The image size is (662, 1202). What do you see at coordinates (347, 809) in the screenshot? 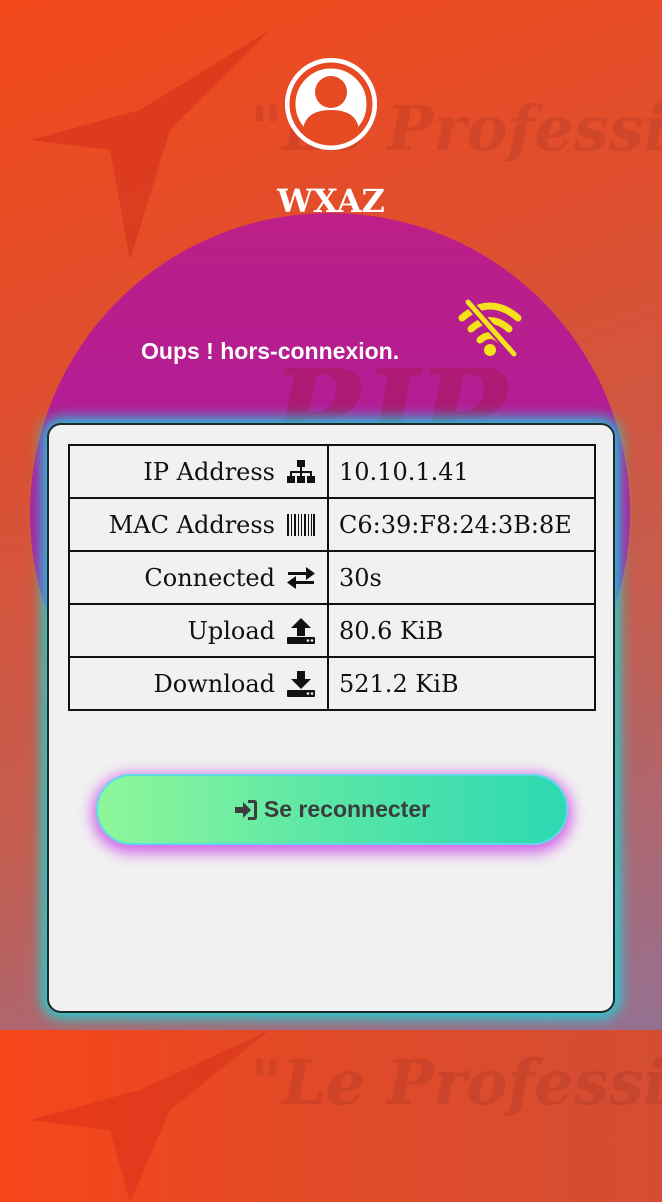
I see `reconnect-button-label: Se reconnecter` at bounding box center [347, 809].